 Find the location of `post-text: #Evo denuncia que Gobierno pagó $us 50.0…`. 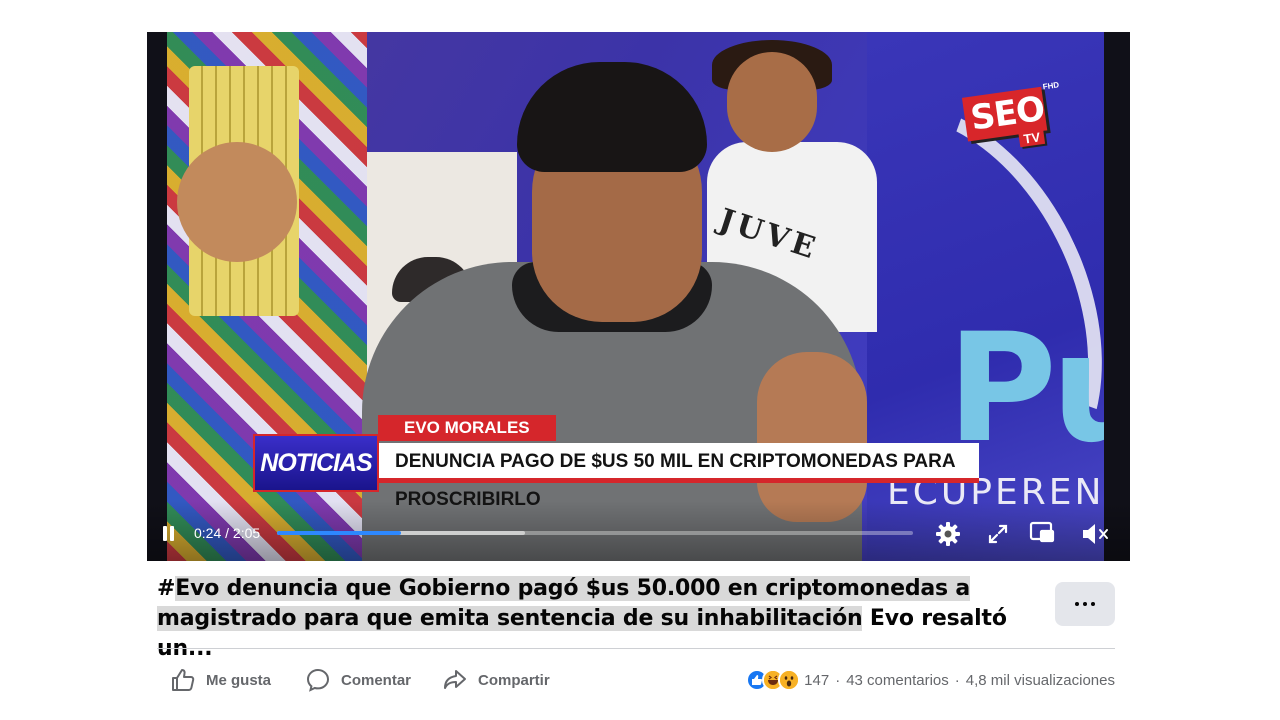

post-text: #Evo denuncia que Gobierno pagó $us 50.0… is located at coordinates (597, 619).